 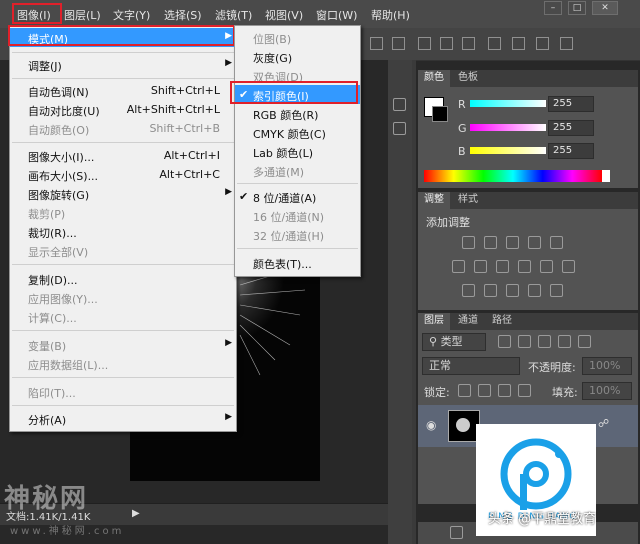 What do you see at coordinates (458, 266) in the screenshot?
I see `hue-saturation-icon` at bounding box center [458, 266].